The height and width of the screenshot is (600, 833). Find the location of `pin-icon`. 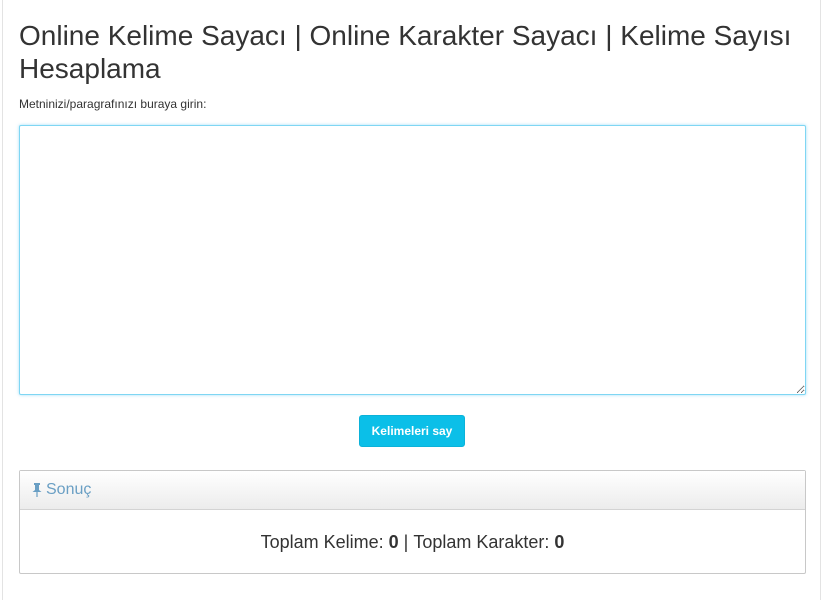

pin-icon is located at coordinates (37, 490).